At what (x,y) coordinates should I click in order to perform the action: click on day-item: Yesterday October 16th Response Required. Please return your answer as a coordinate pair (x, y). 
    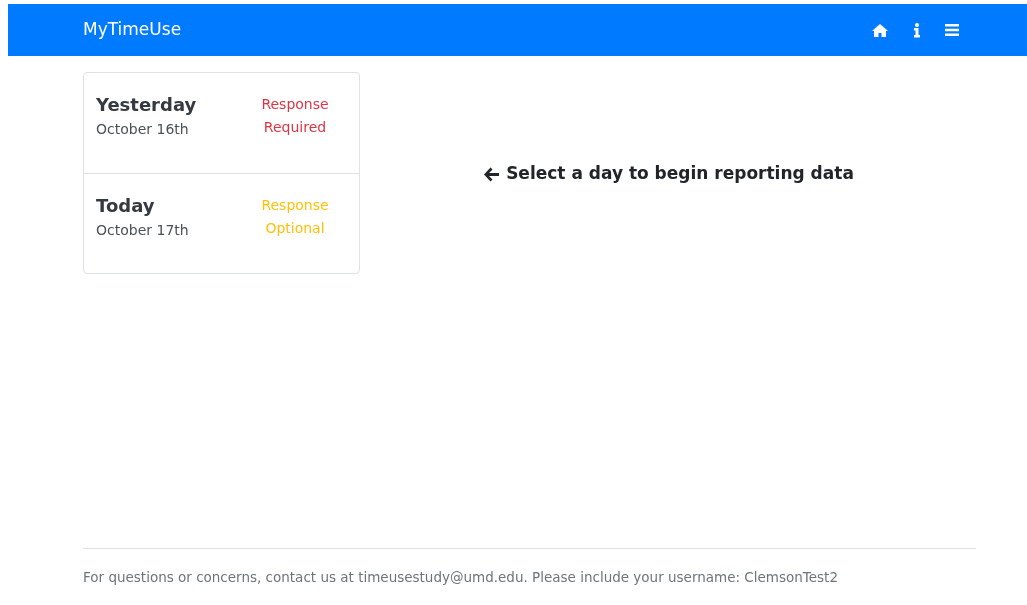
    Looking at the image, I should click on (221, 123).